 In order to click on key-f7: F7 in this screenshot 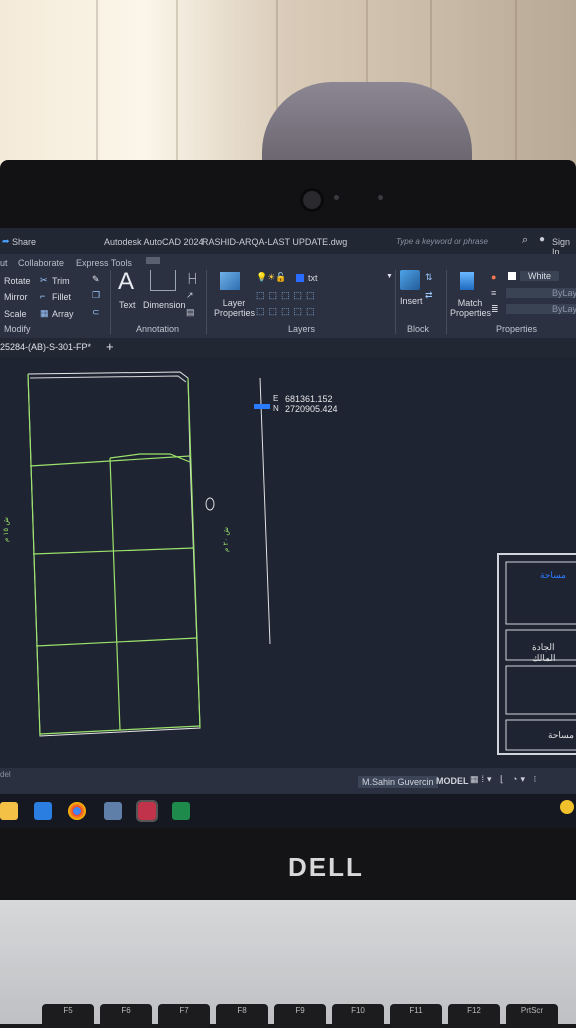, I will do `click(184, 1016)`.